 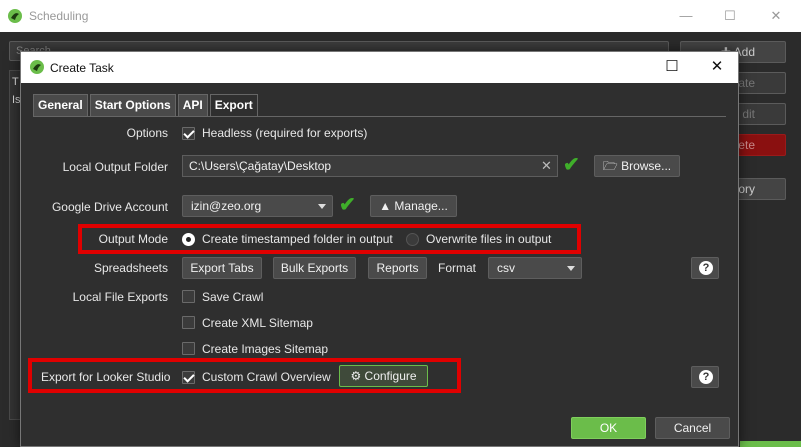 I want to click on cancel-button: Cancel, so click(x=692, y=428).